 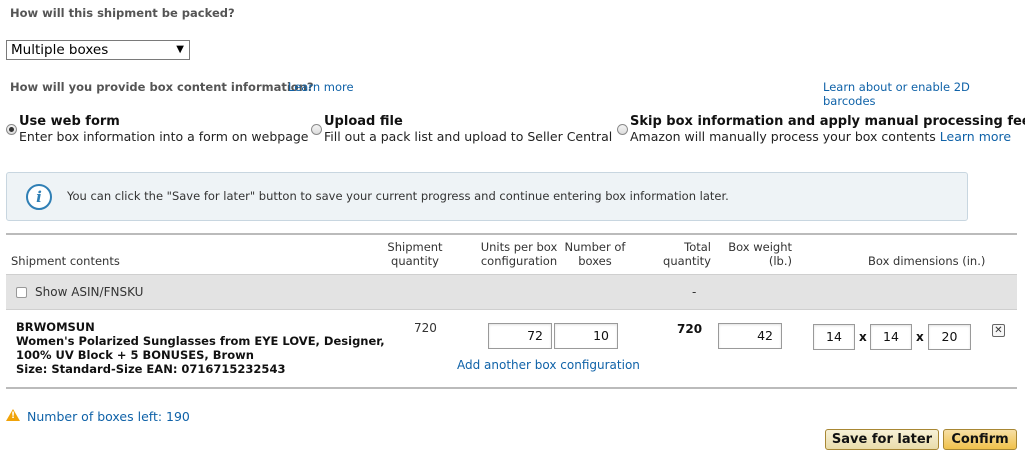 I want to click on skip-learn-more-link: Learn more, so click(x=975, y=136).